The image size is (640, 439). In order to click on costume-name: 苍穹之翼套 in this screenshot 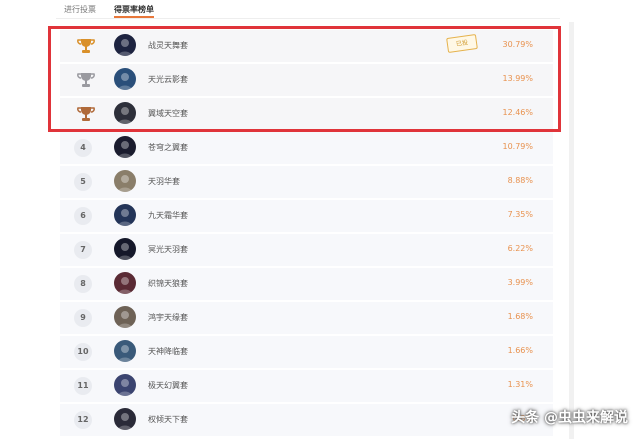, I will do `click(168, 147)`.